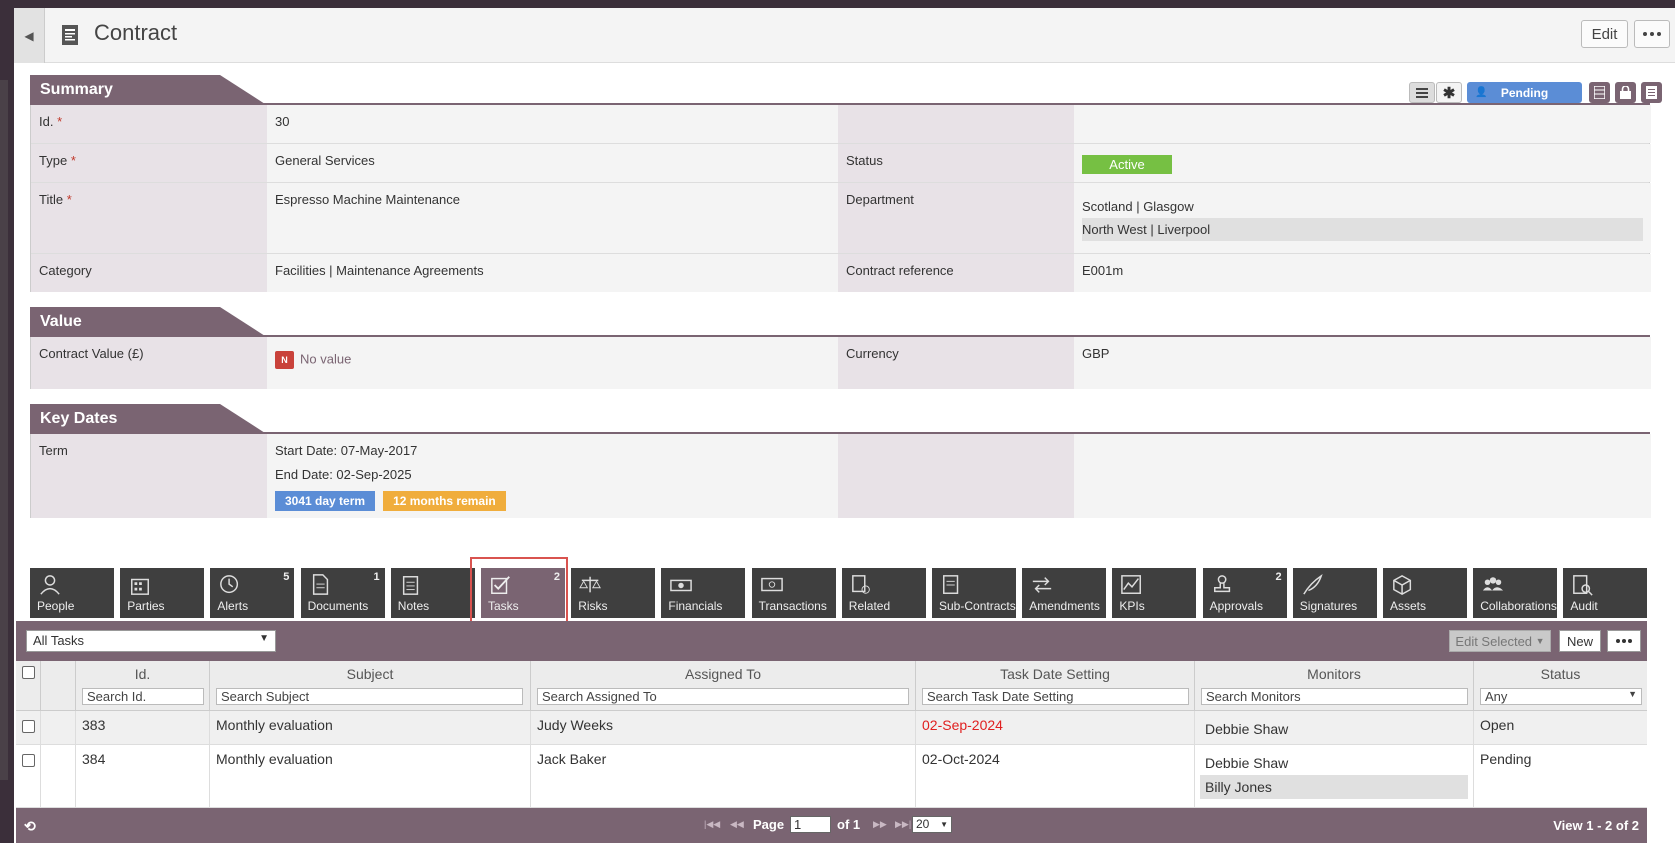 The width and height of the screenshot is (1675, 843). What do you see at coordinates (1560, 686) in the screenshot?
I see `col-status: Status Any ▼` at bounding box center [1560, 686].